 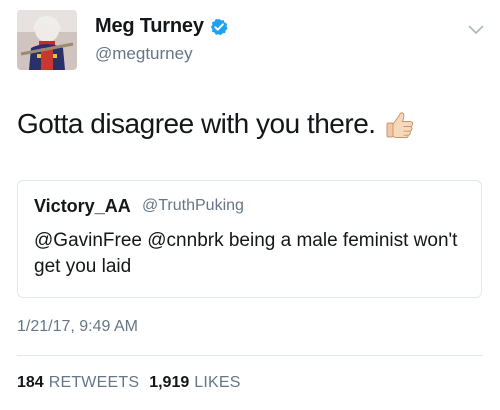 What do you see at coordinates (400, 124) in the screenshot?
I see `thumbs-up-icon` at bounding box center [400, 124].